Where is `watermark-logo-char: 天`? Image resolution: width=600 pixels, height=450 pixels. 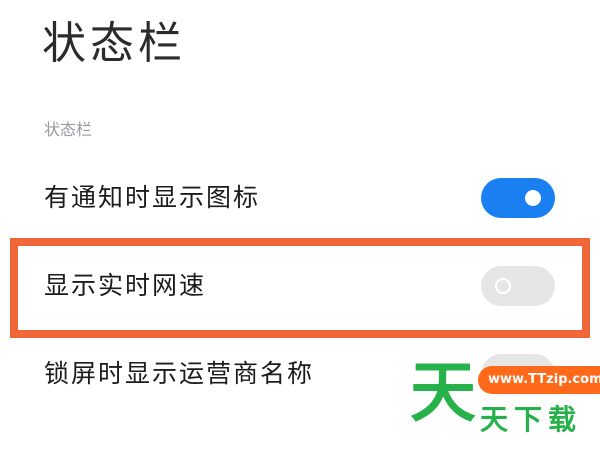 watermark-logo-char: 天 is located at coordinates (443, 392).